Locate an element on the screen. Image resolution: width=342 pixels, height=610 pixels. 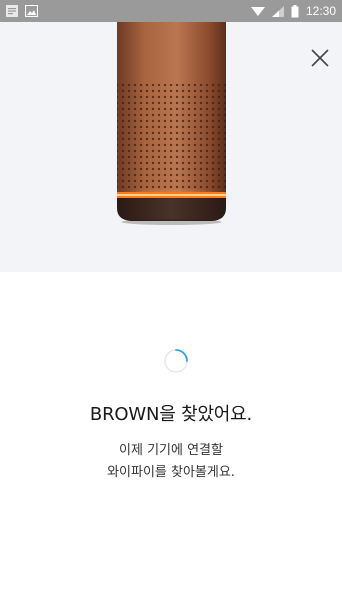
status-bar: 12:30 is located at coordinates (171, 11).